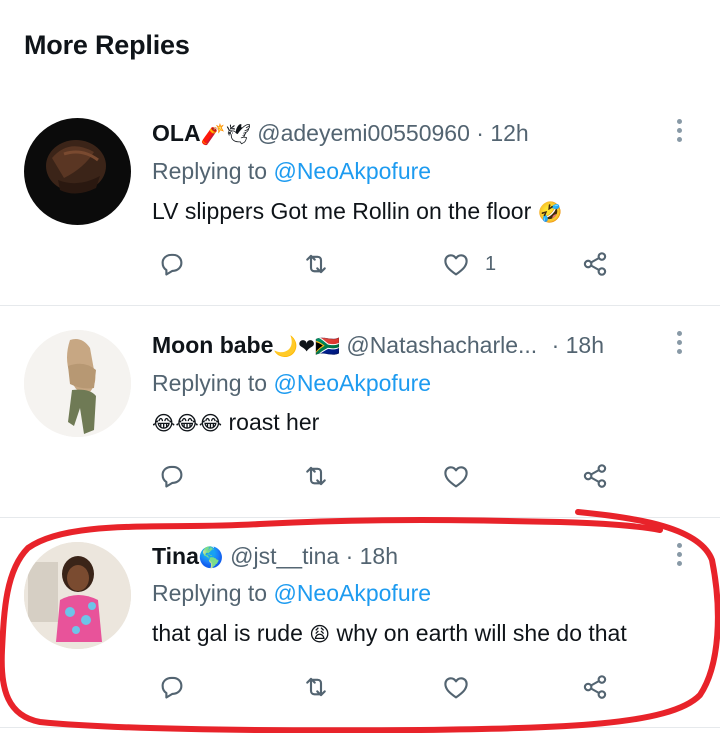 The width and height of the screenshot is (720, 733). Describe the element at coordinates (274, 422) in the screenshot. I see `tweet-text-content: roast her` at that location.